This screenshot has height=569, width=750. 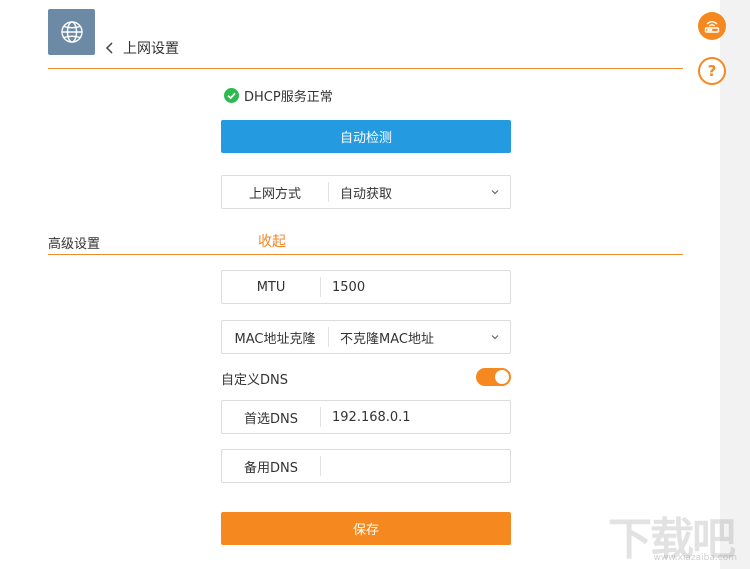 I want to click on help-button: ?, so click(x=712, y=71).